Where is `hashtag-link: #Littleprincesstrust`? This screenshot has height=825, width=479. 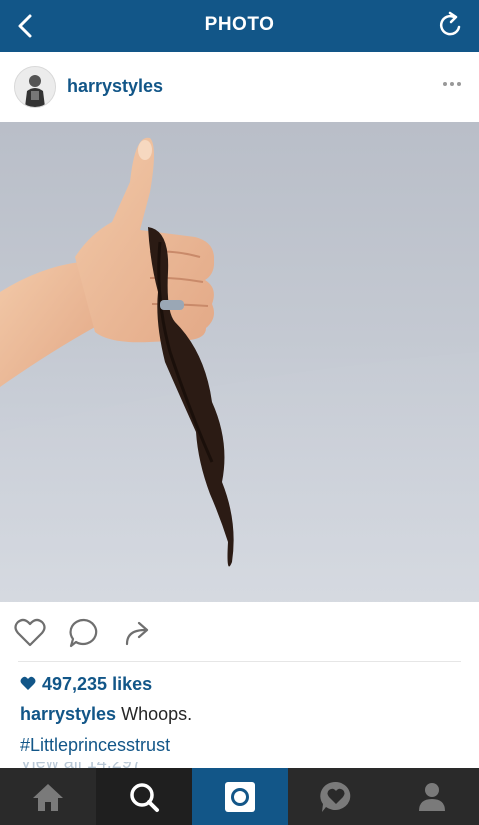 hashtag-link: #Littleprincesstrust is located at coordinates (95, 745).